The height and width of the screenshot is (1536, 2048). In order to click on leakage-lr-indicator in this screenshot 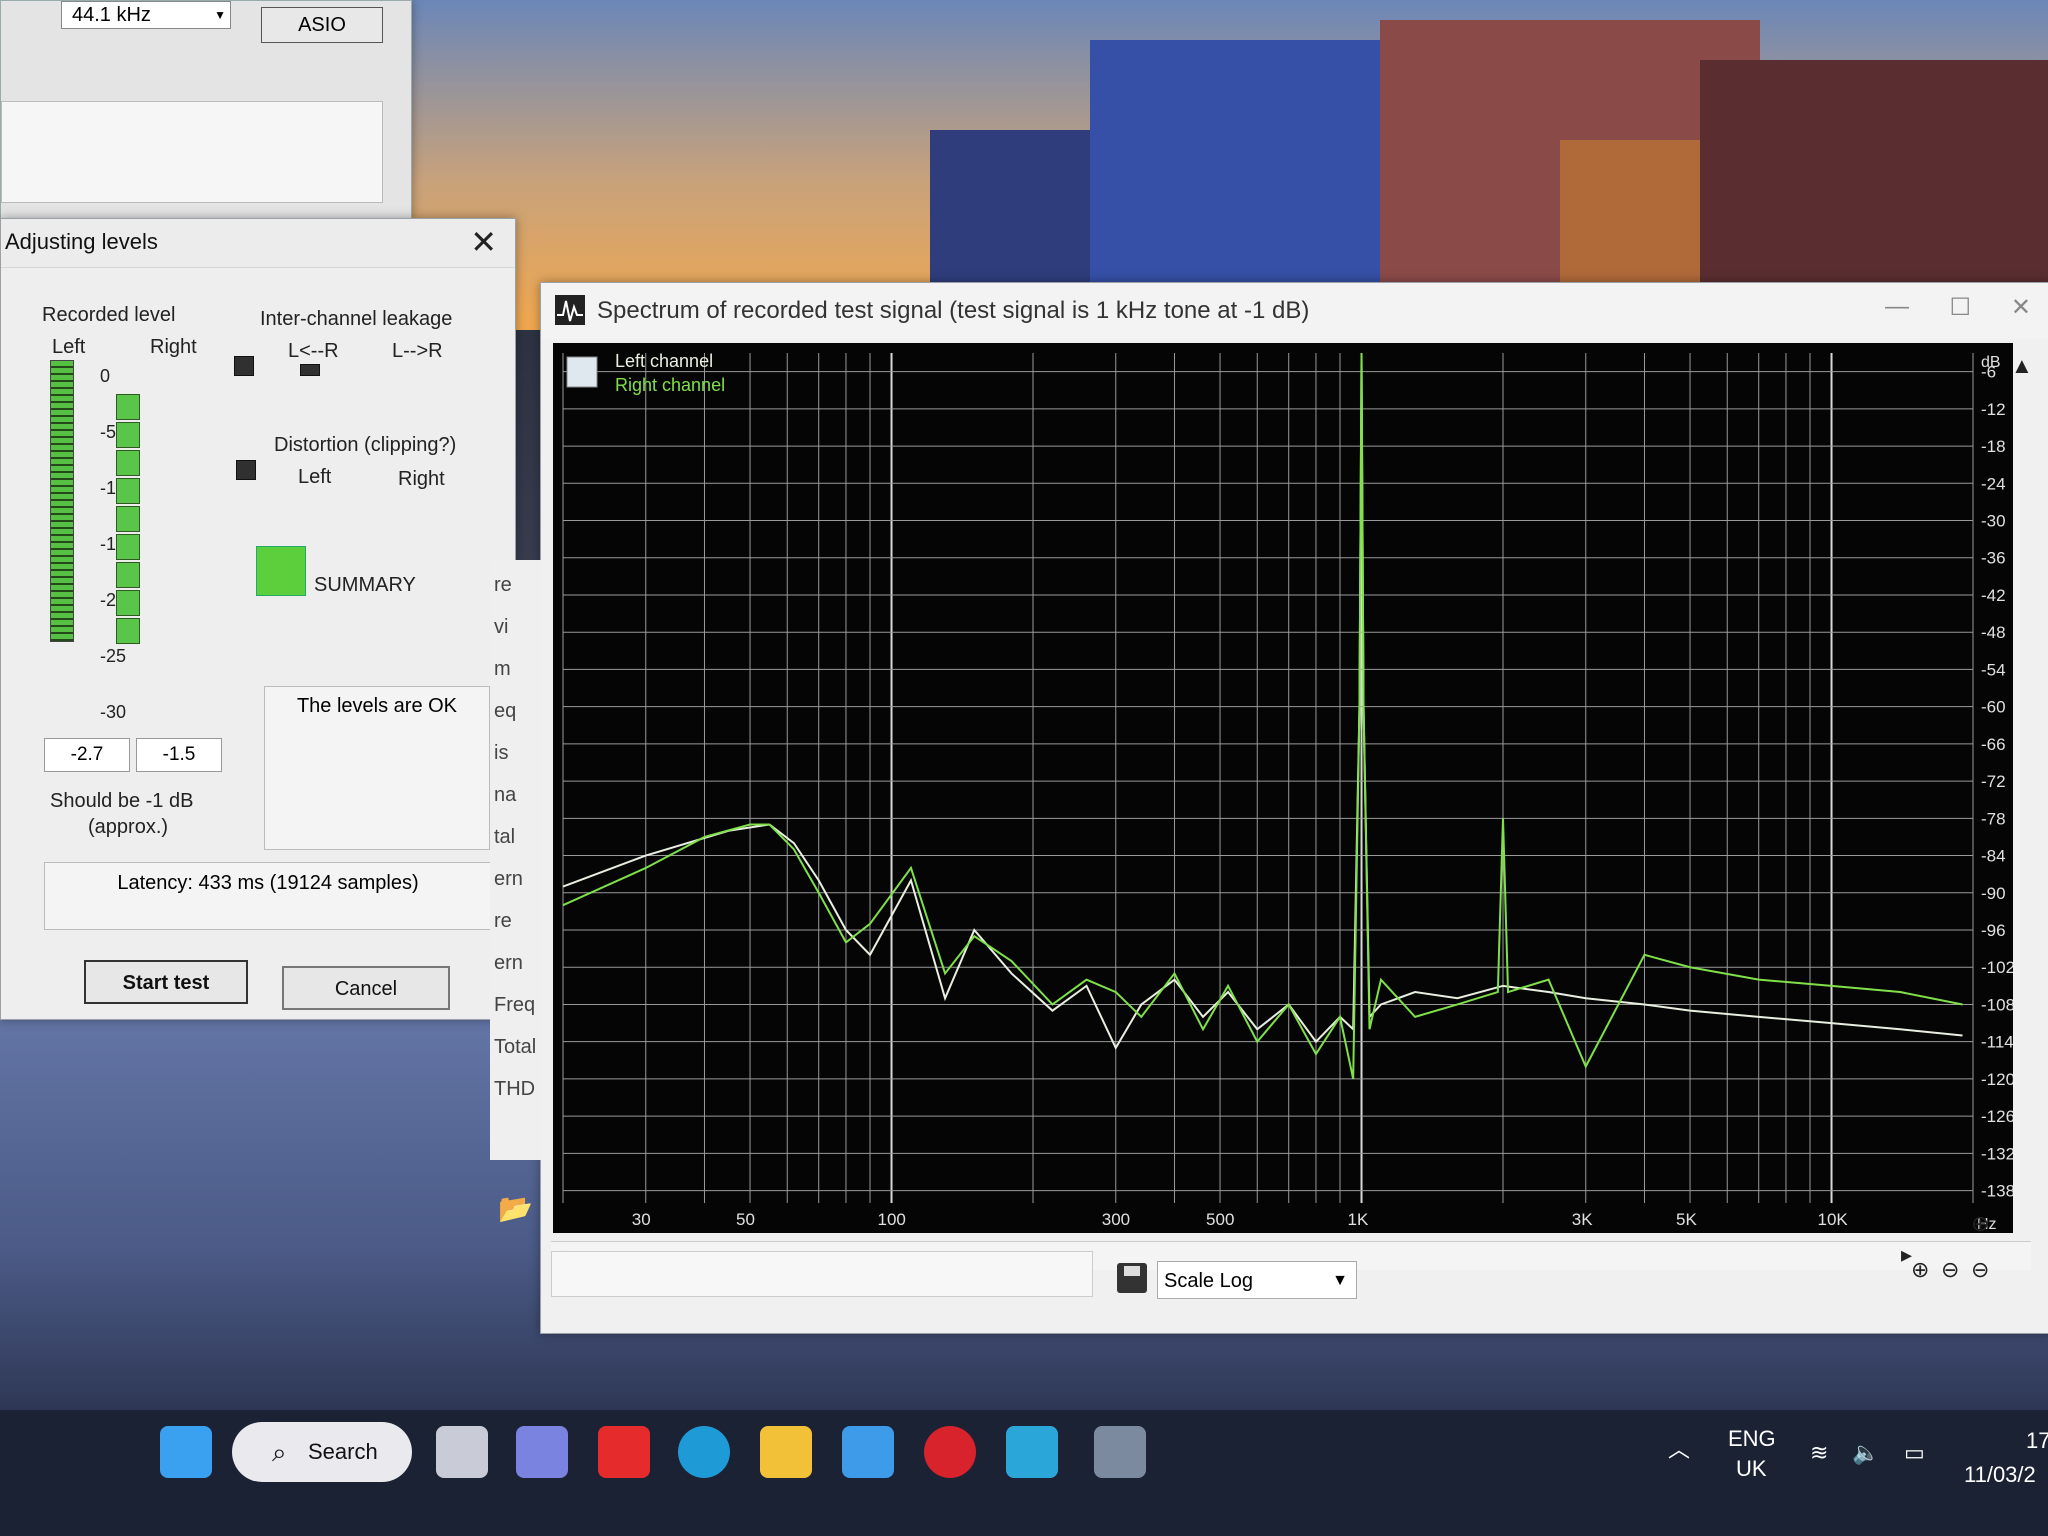, I will do `click(310, 370)`.